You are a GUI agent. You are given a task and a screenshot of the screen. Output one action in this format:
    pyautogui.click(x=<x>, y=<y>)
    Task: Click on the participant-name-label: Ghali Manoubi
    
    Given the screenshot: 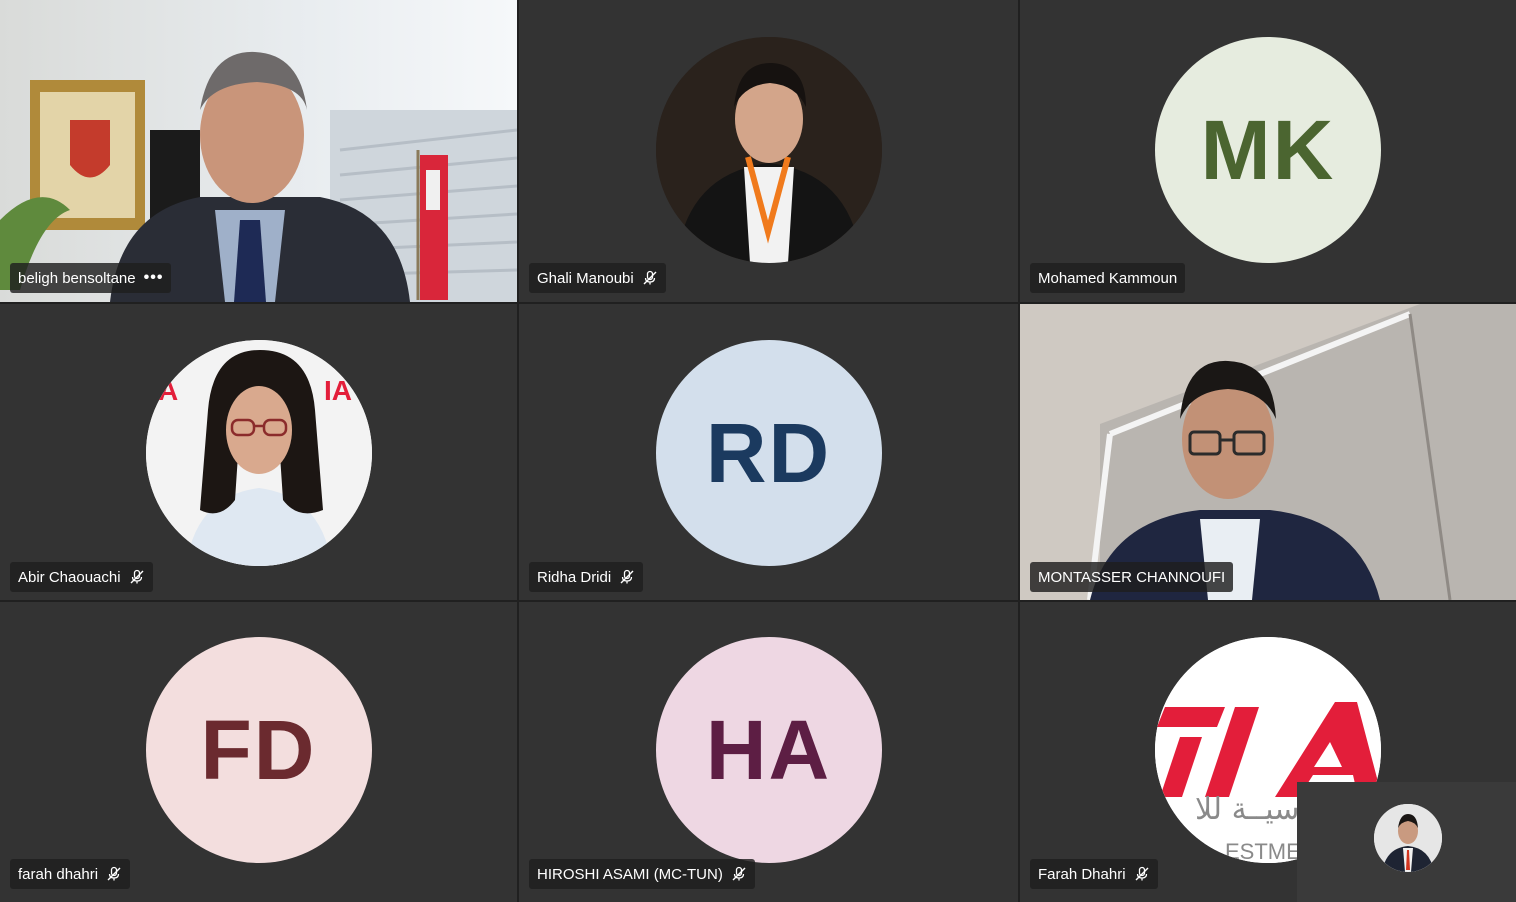 What is the action you would take?
    pyautogui.click(x=597, y=278)
    